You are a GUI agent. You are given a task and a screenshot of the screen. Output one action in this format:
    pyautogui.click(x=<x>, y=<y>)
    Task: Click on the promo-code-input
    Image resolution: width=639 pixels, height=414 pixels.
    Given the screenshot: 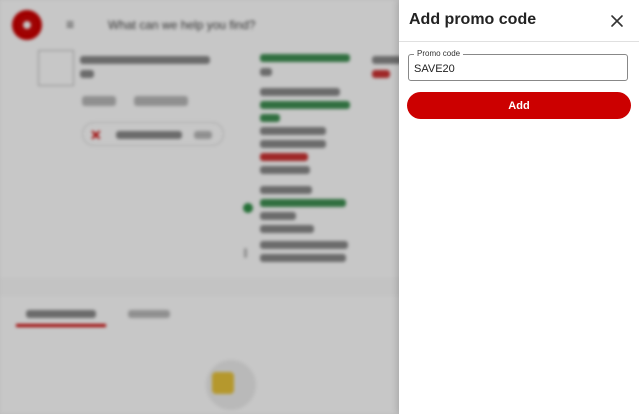 What is the action you would take?
    pyautogui.click(x=516, y=68)
    